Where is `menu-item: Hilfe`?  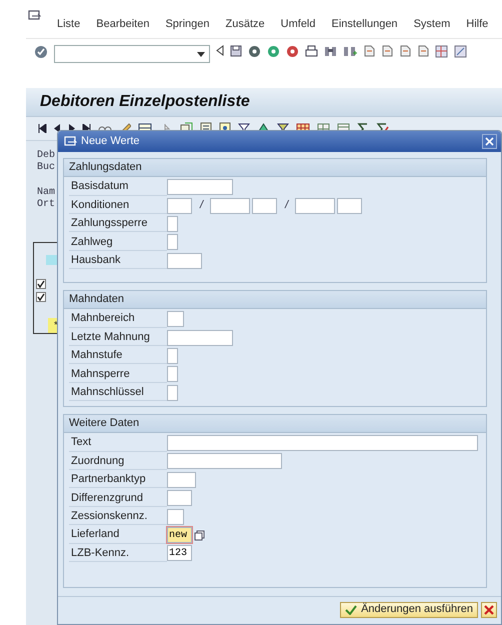 menu-item: Hilfe is located at coordinates (477, 24).